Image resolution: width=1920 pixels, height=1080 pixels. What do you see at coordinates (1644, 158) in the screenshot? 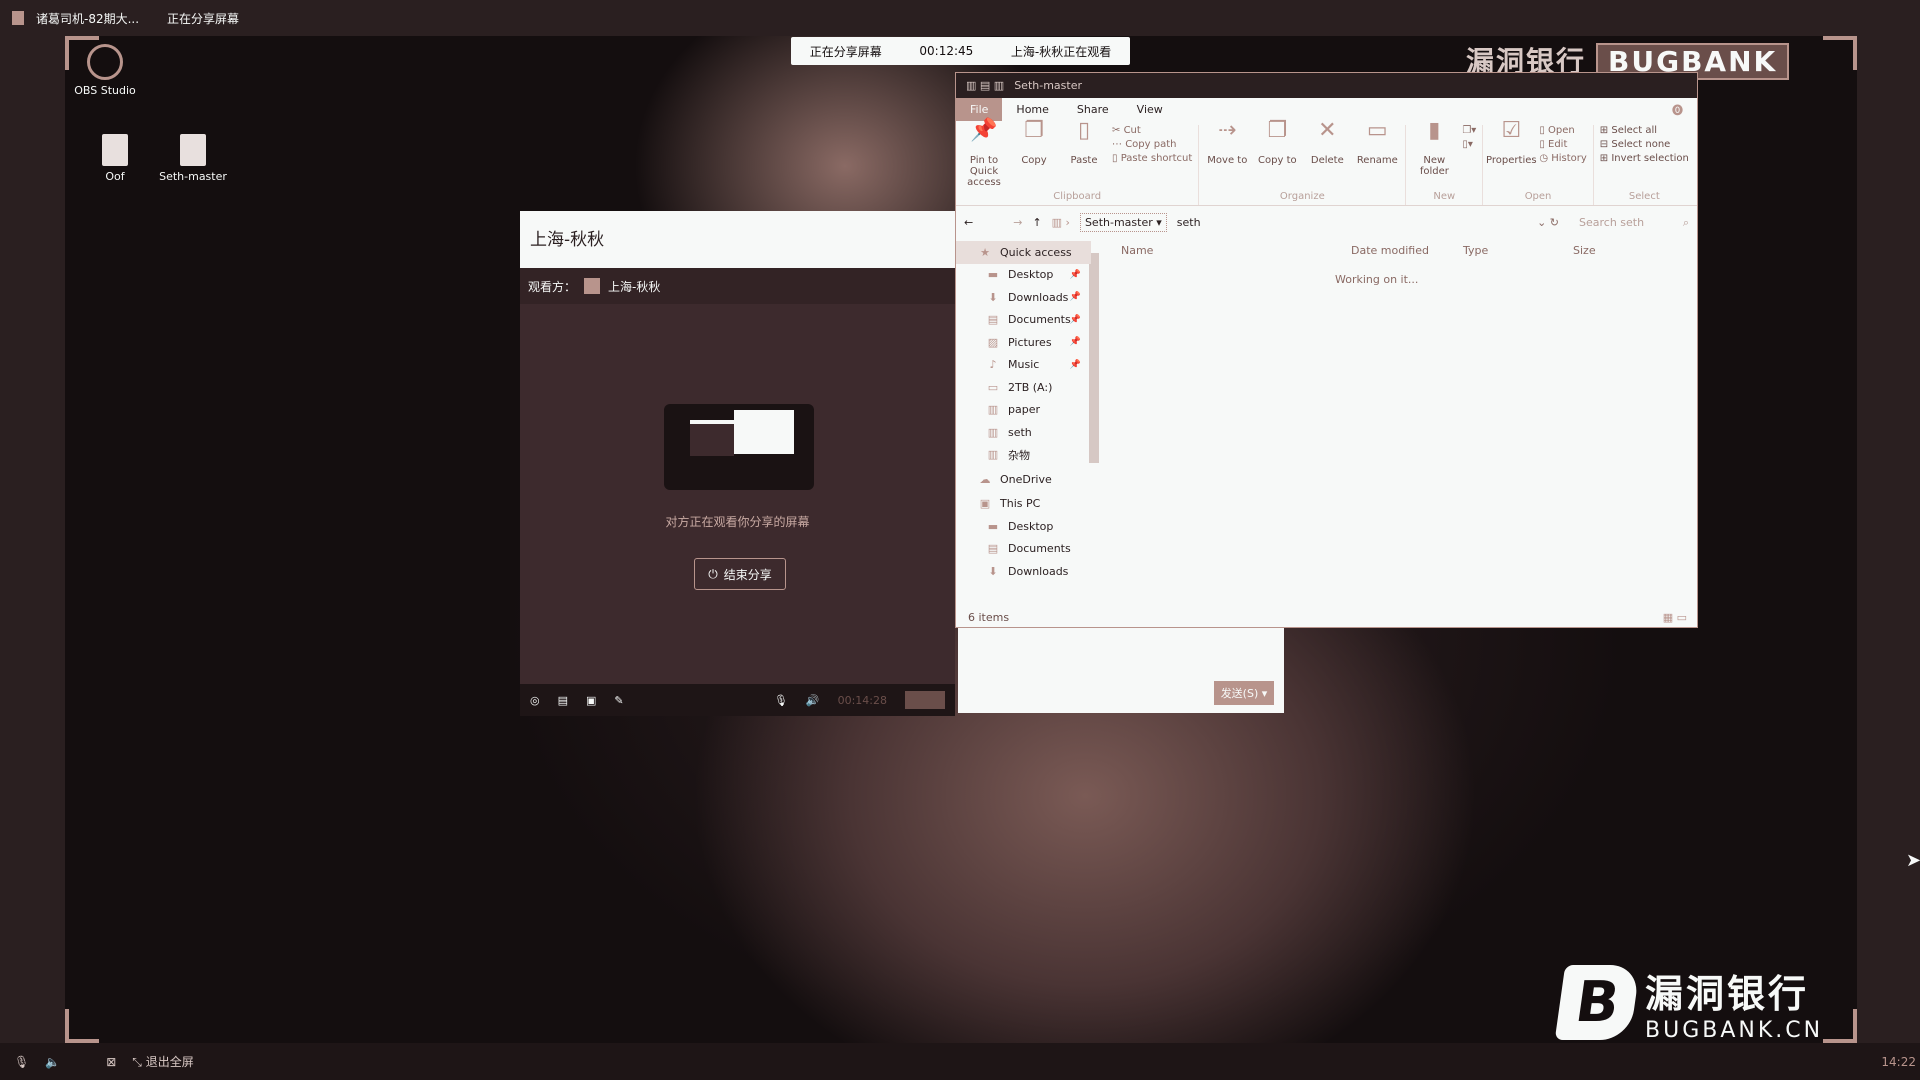
I see `invert-selection-button: ⊞ Invert selection` at bounding box center [1644, 158].